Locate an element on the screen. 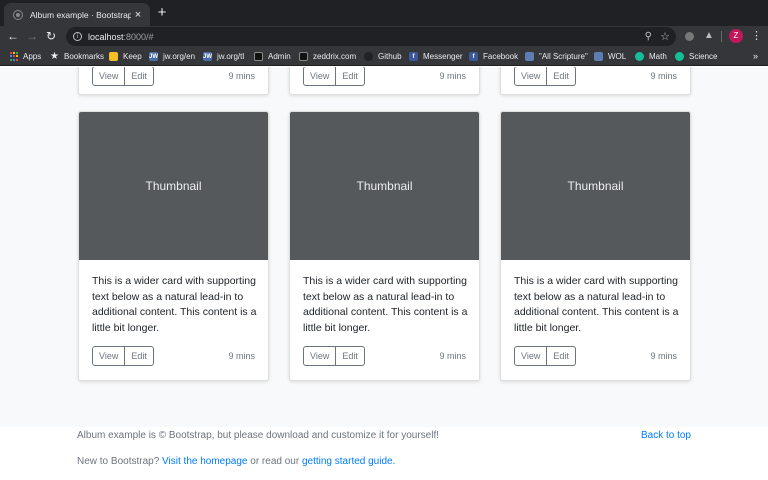  bookmark-label: Apps is located at coordinates (32, 56).